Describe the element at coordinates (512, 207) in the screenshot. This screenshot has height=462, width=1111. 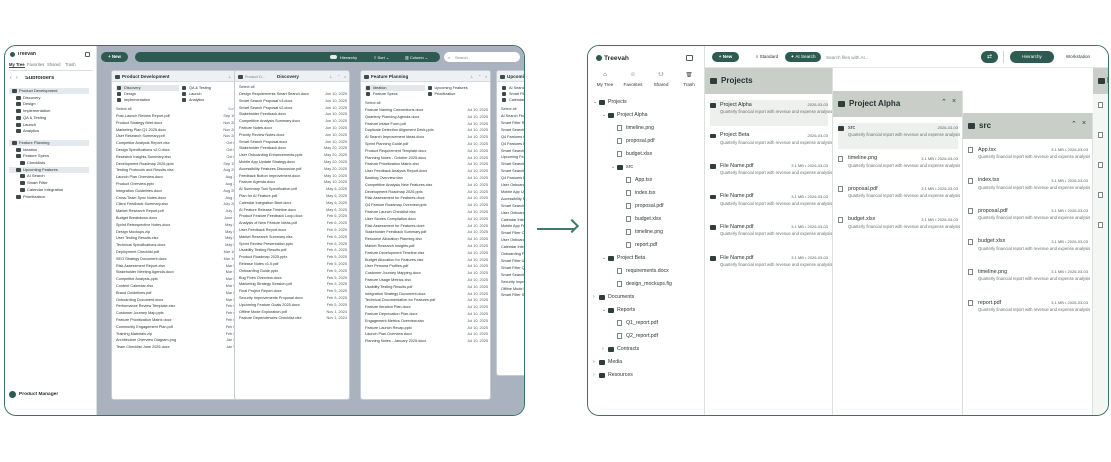
I see `file-row: Smart Search Te` at that location.